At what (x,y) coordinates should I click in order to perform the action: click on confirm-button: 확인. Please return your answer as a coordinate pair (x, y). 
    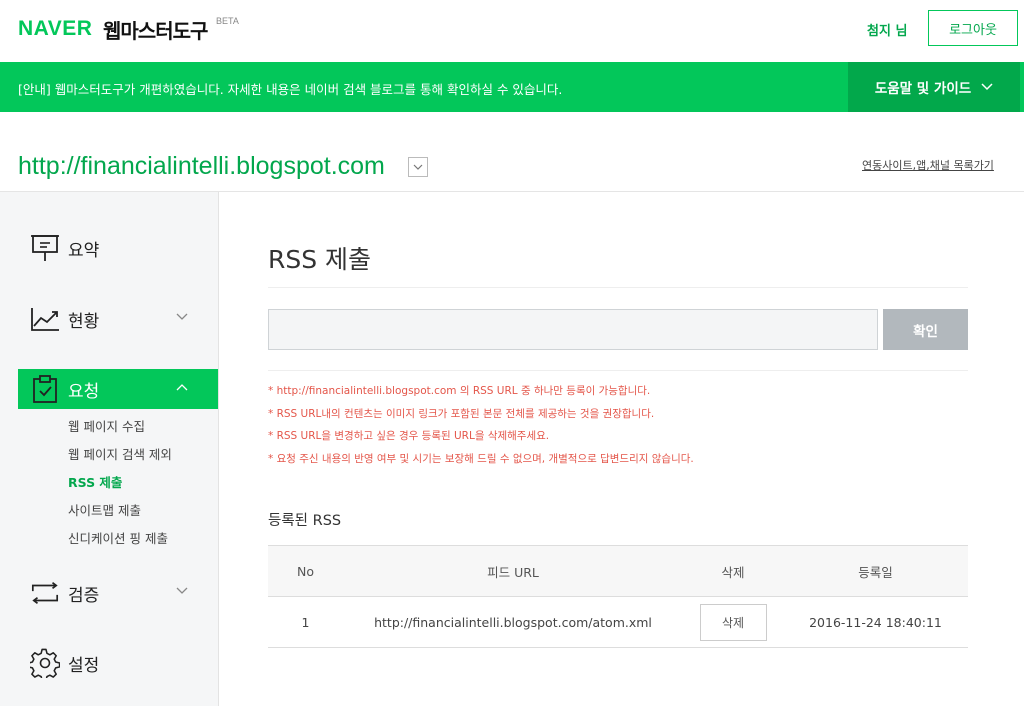
    Looking at the image, I should click on (925, 329).